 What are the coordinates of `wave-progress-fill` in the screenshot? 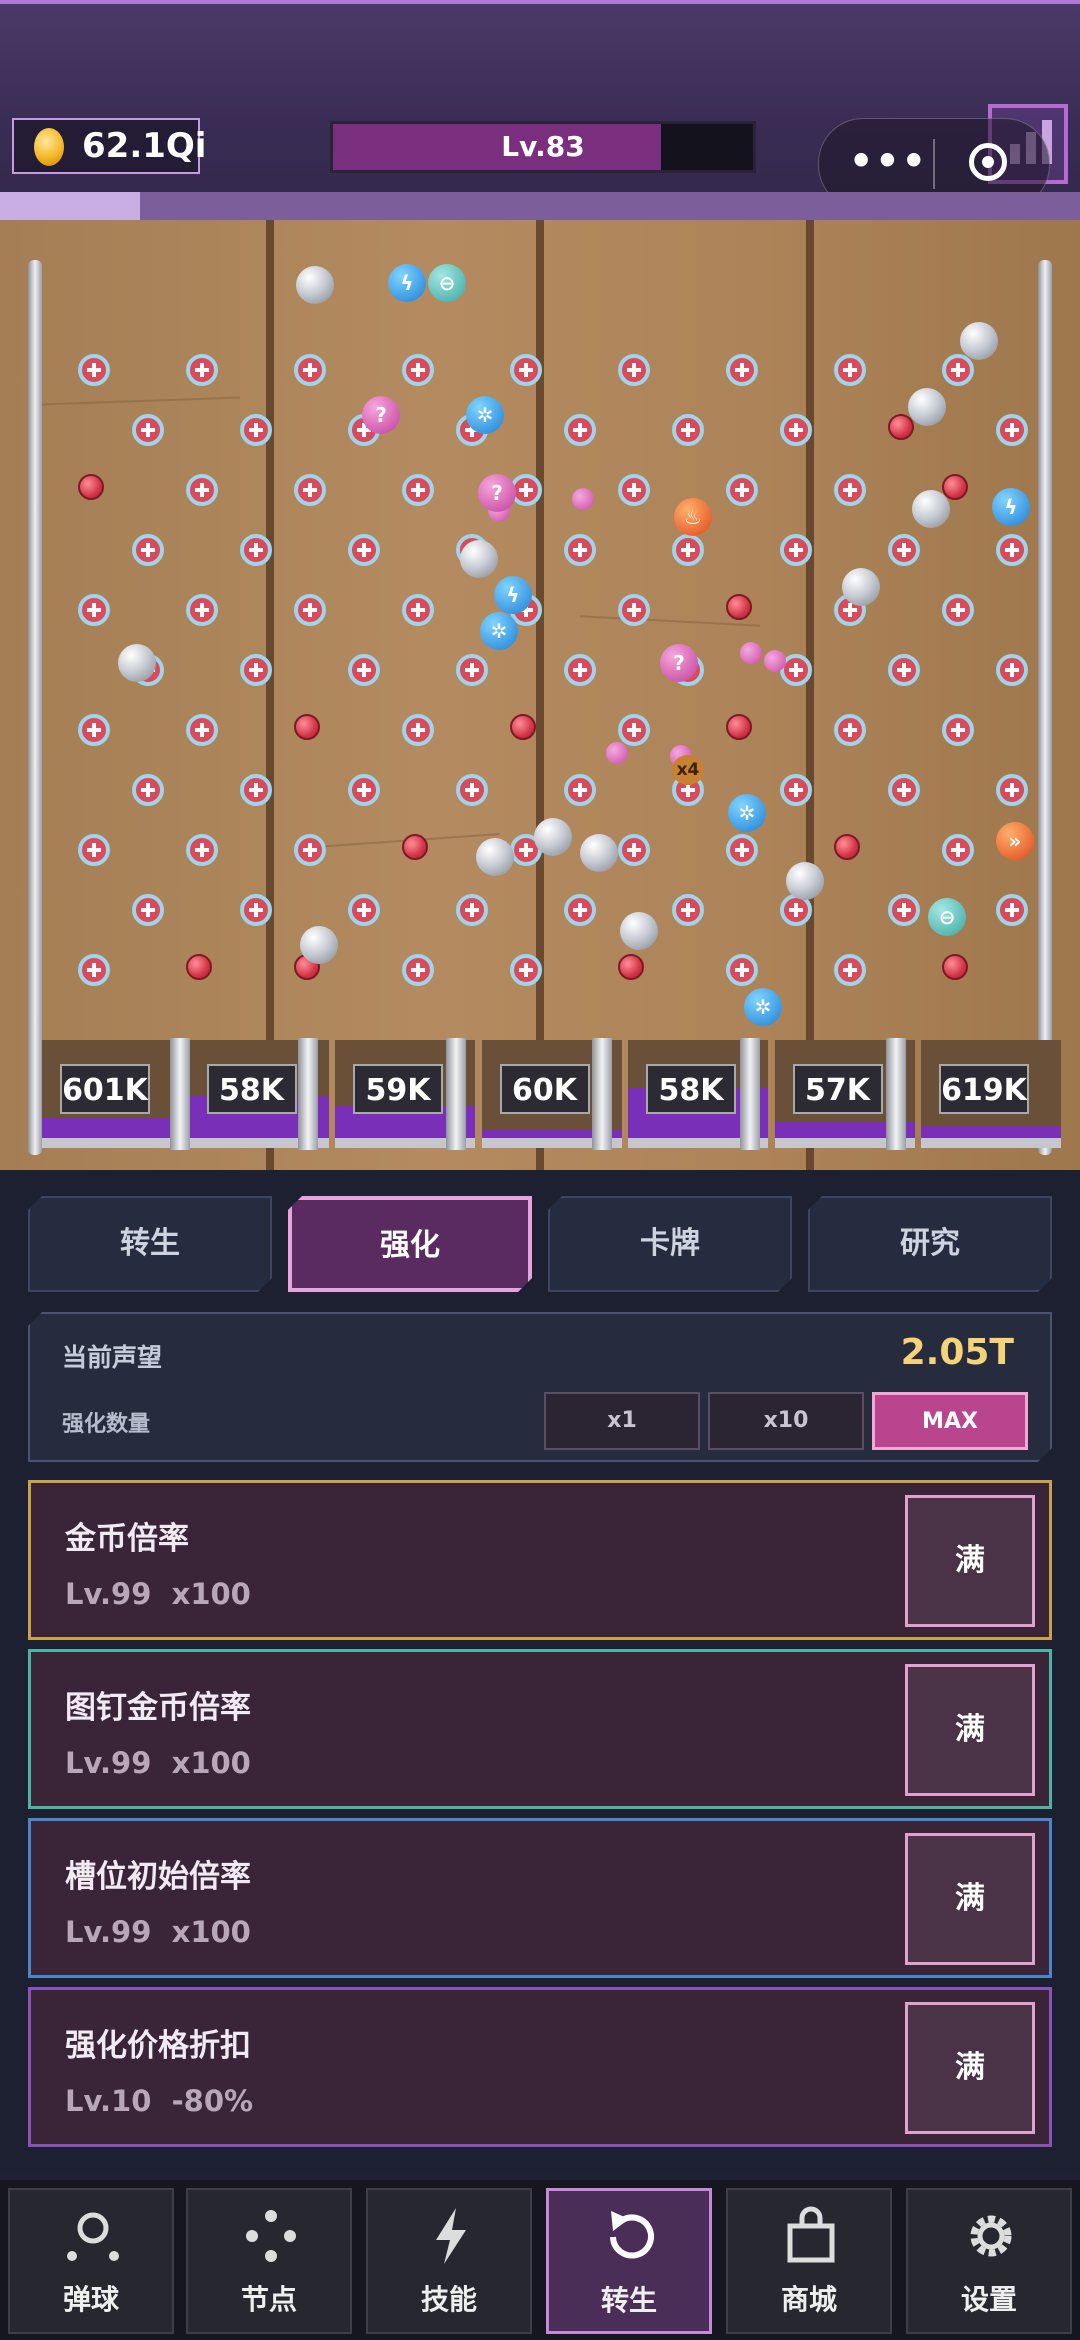 It's located at (70, 207).